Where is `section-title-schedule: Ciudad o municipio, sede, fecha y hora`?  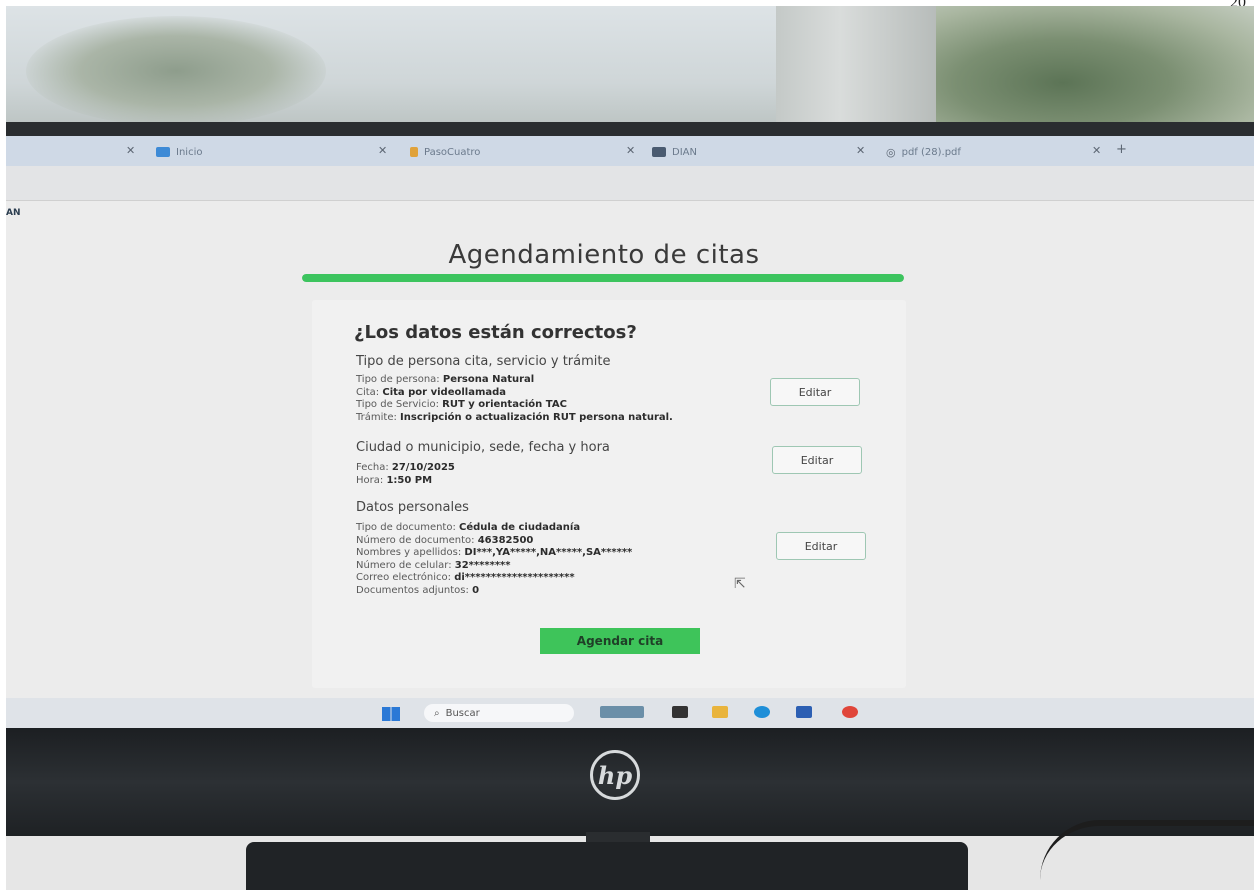 section-title-schedule: Ciudad o municipio, sede, fecha y hora is located at coordinates (483, 447).